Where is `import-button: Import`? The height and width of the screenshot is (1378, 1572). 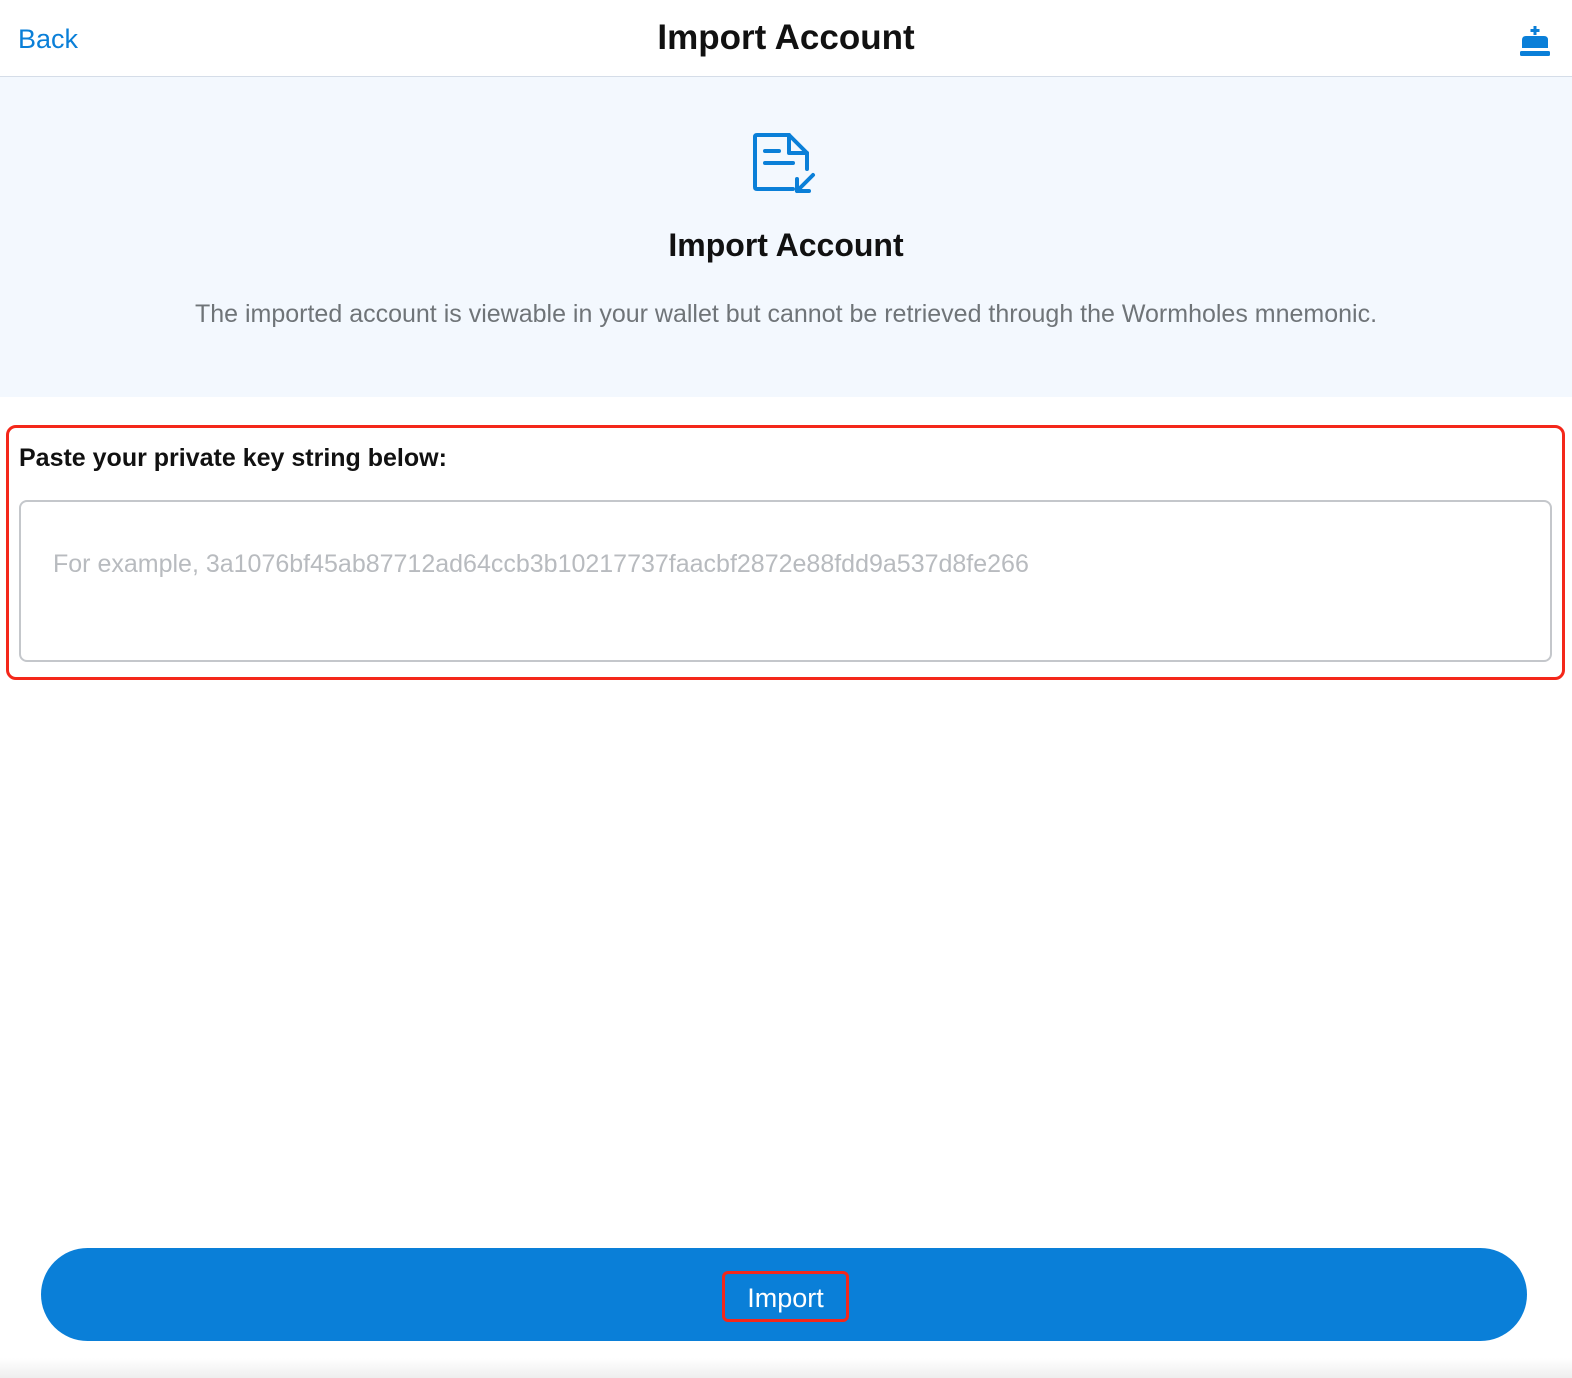 import-button: Import is located at coordinates (784, 1294).